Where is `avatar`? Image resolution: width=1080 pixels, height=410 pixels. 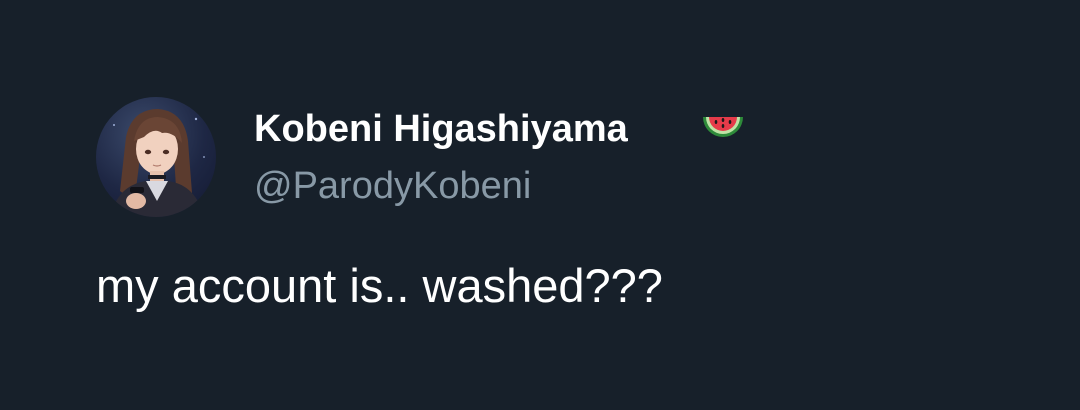 avatar is located at coordinates (156, 157).